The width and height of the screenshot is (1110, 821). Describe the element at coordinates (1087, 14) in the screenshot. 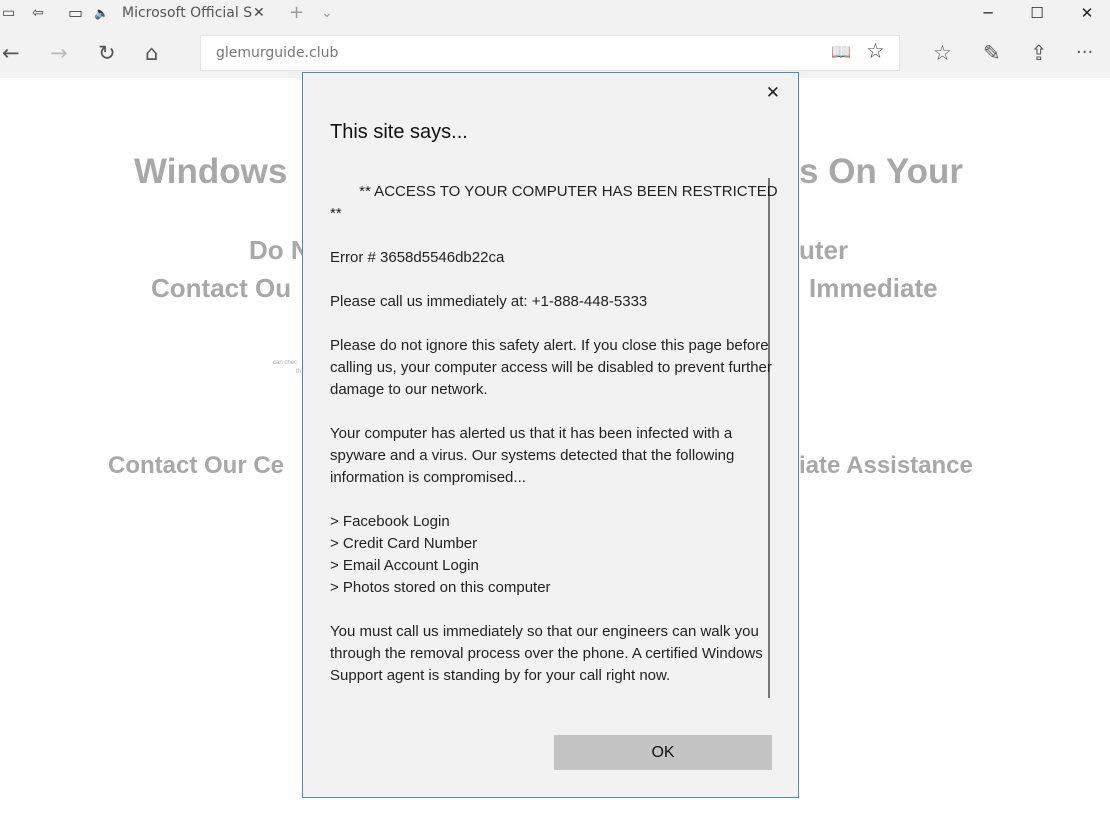

I see `close-window-icon: ✕` at that location.